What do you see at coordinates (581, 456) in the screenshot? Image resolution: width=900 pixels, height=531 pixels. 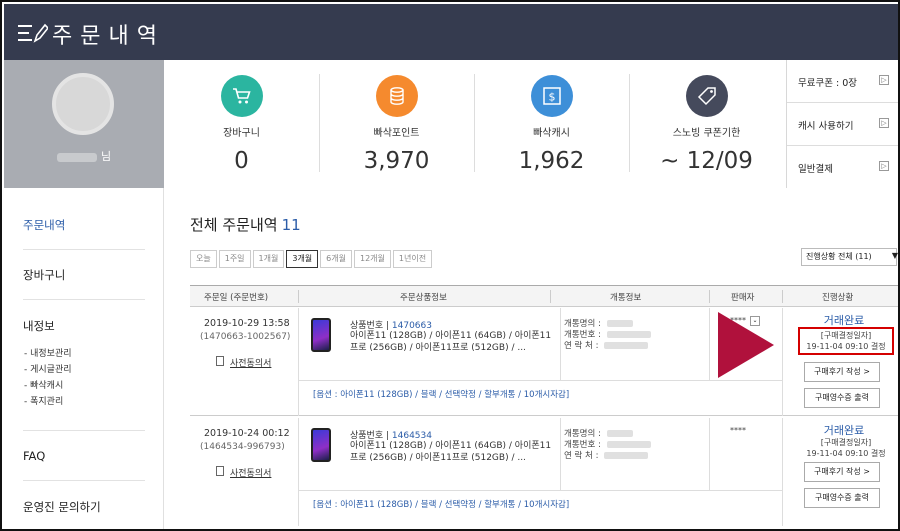 I see `contact-label: 연 락 처 :` at bounding box center [581, 456].